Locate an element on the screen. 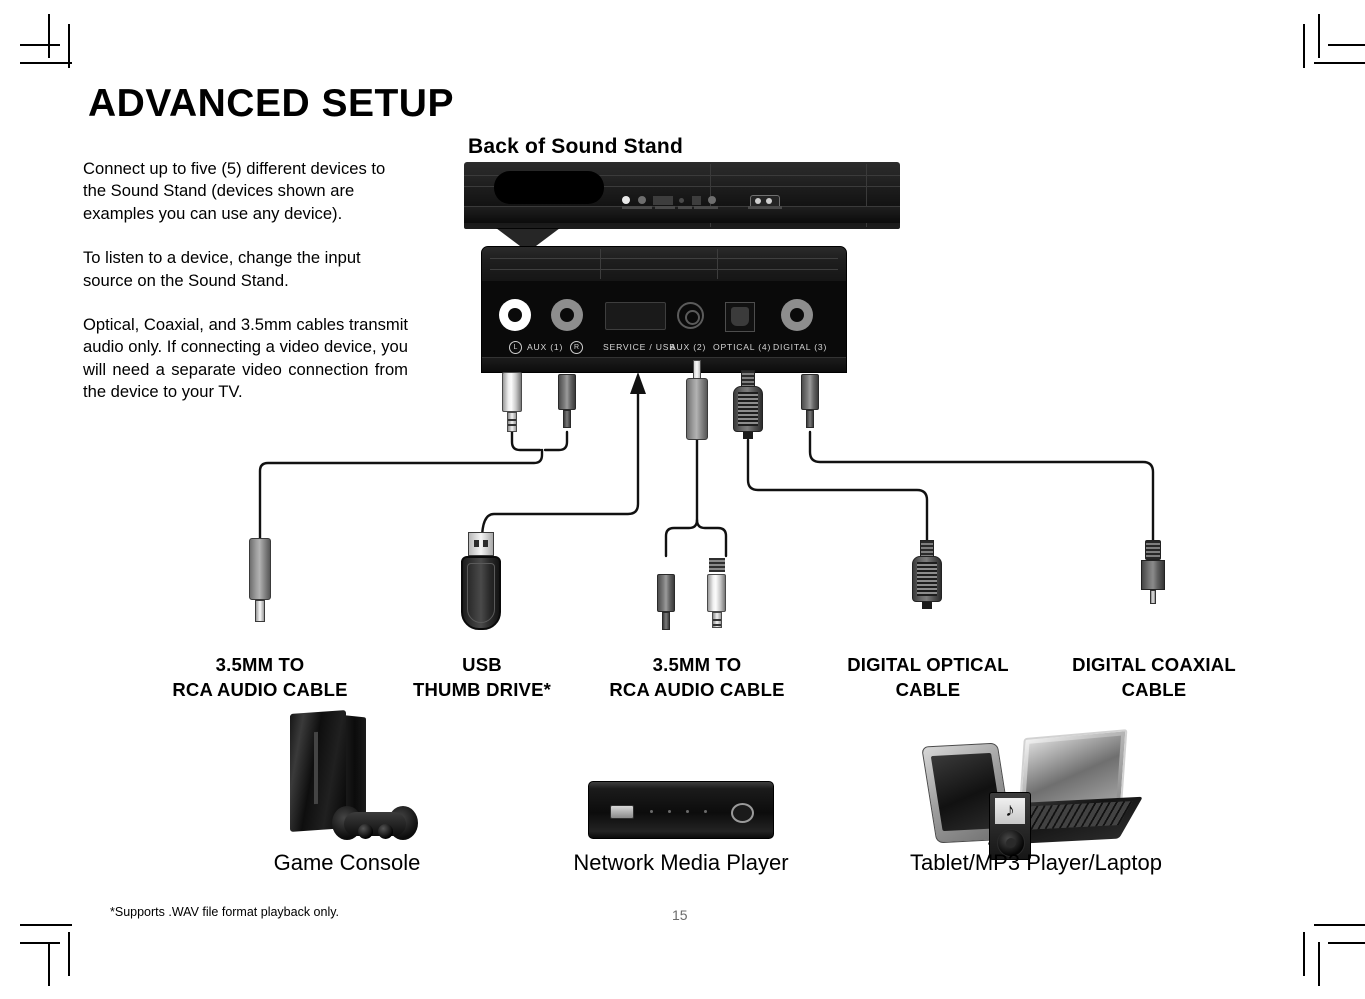 Image resolution: width=1365 pixels, height=999 pixels. console-disc-slot is located at coordinates (316, 768).